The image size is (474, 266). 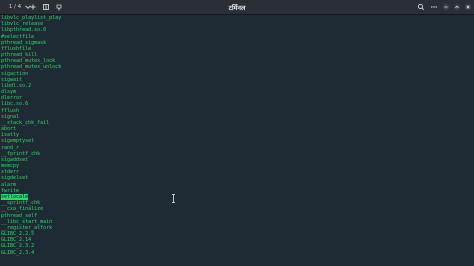 What do you see at coordinates (10, 172) in the screenshot?
I see `terminal-line-text: stderr` at bounding box center [10, 172].